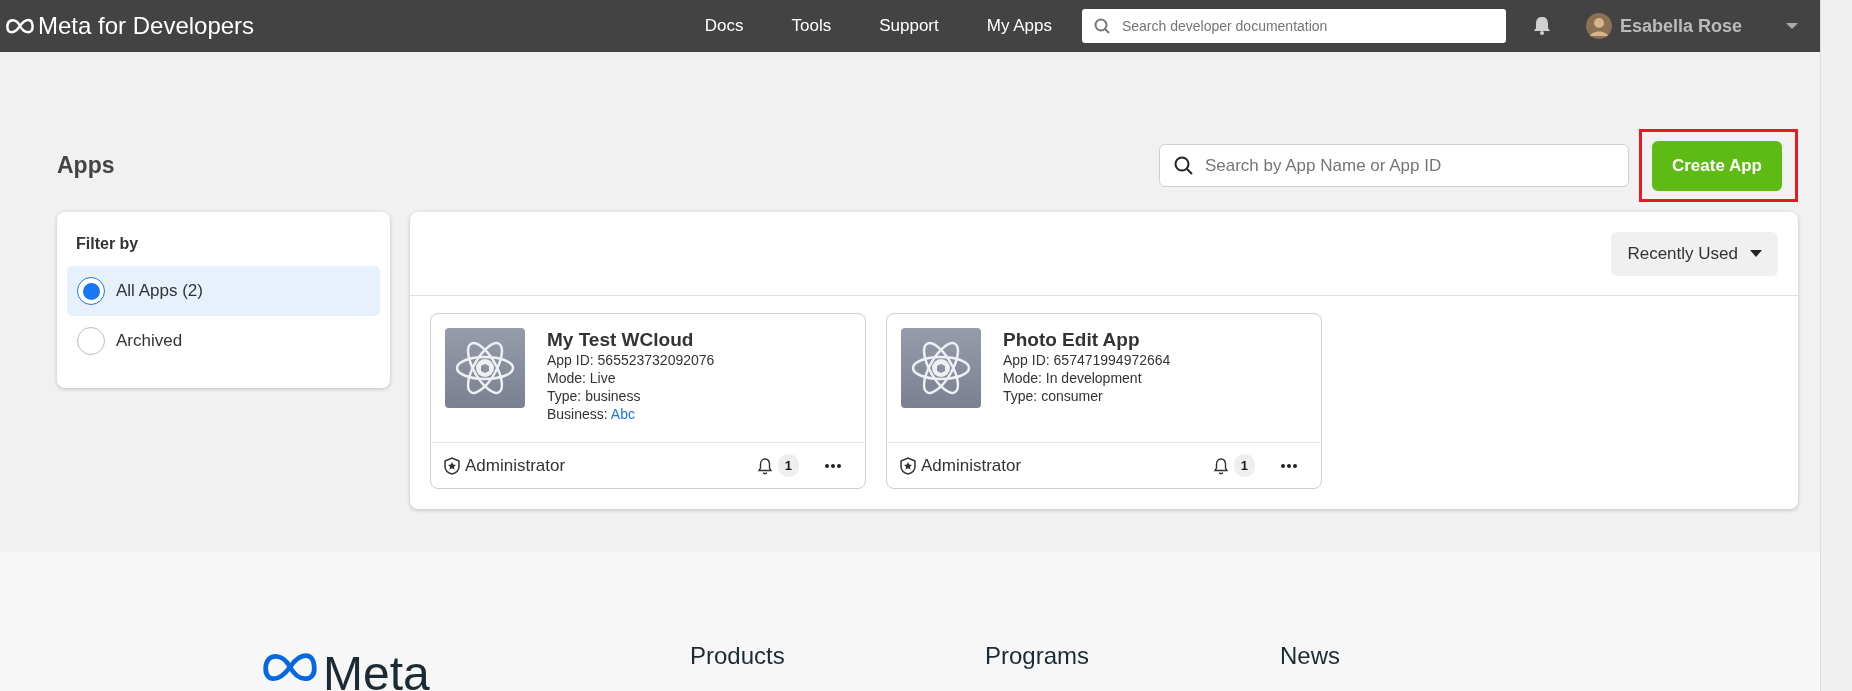 Image resolution: width=1852 pixels, height=691 pixels. What do you see at coordinates (582, 377) in the screenshot?
I see `app-detail: Mode: Live` at bounding box center [582, 377].